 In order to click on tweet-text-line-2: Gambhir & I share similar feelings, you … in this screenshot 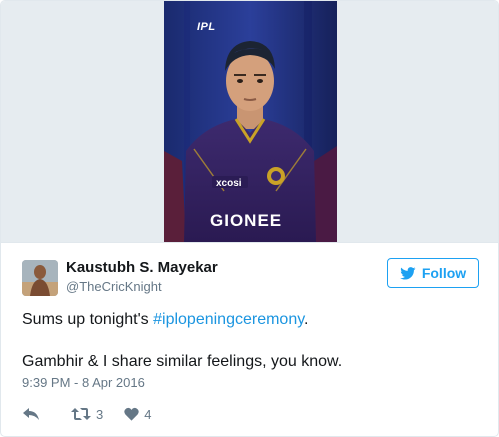, I will do `click(182, 361)`.